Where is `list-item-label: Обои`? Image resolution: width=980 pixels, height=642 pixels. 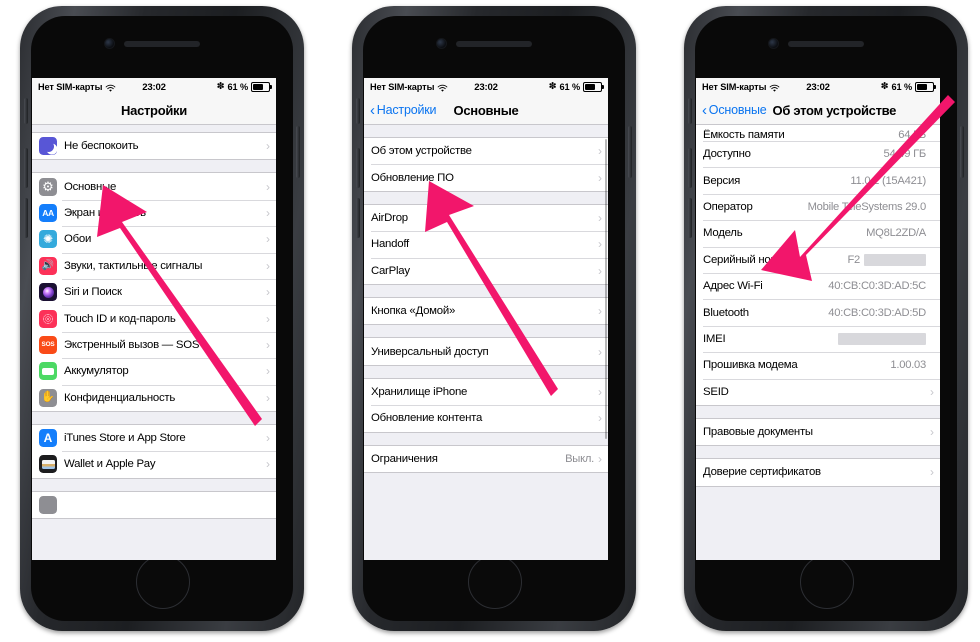 list-item-label: Обои is located at coordinates (78, 239).